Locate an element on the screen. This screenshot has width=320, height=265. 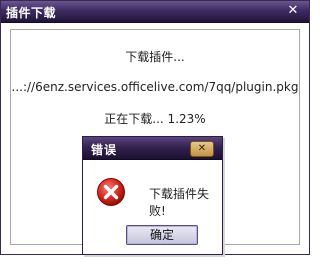
error-dialog-title: 错误 is located at coordinates (104, 150).